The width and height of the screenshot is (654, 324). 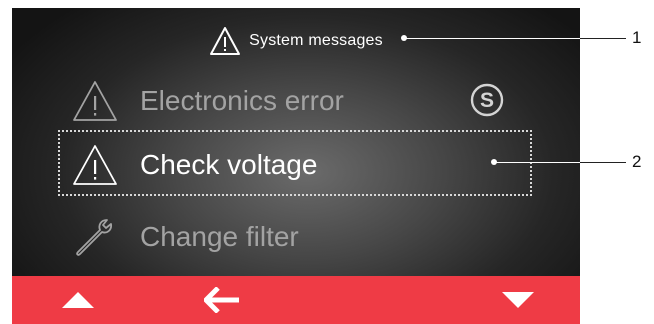 I want to click on message-item-check-voltage: Check voltage, so click(x=302, y=165).